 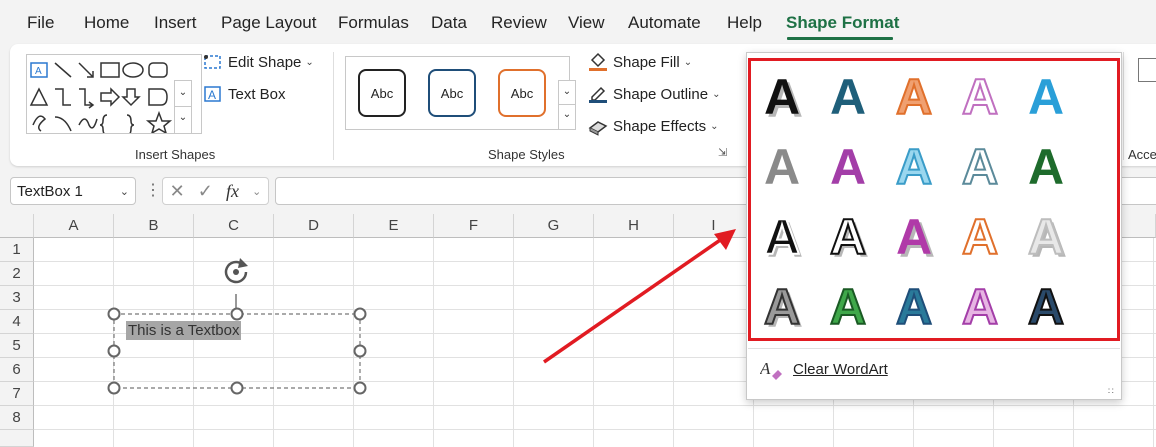 I want to click on insert-shapes-group-label: Insert Shapes, so click(x=175, y=154).